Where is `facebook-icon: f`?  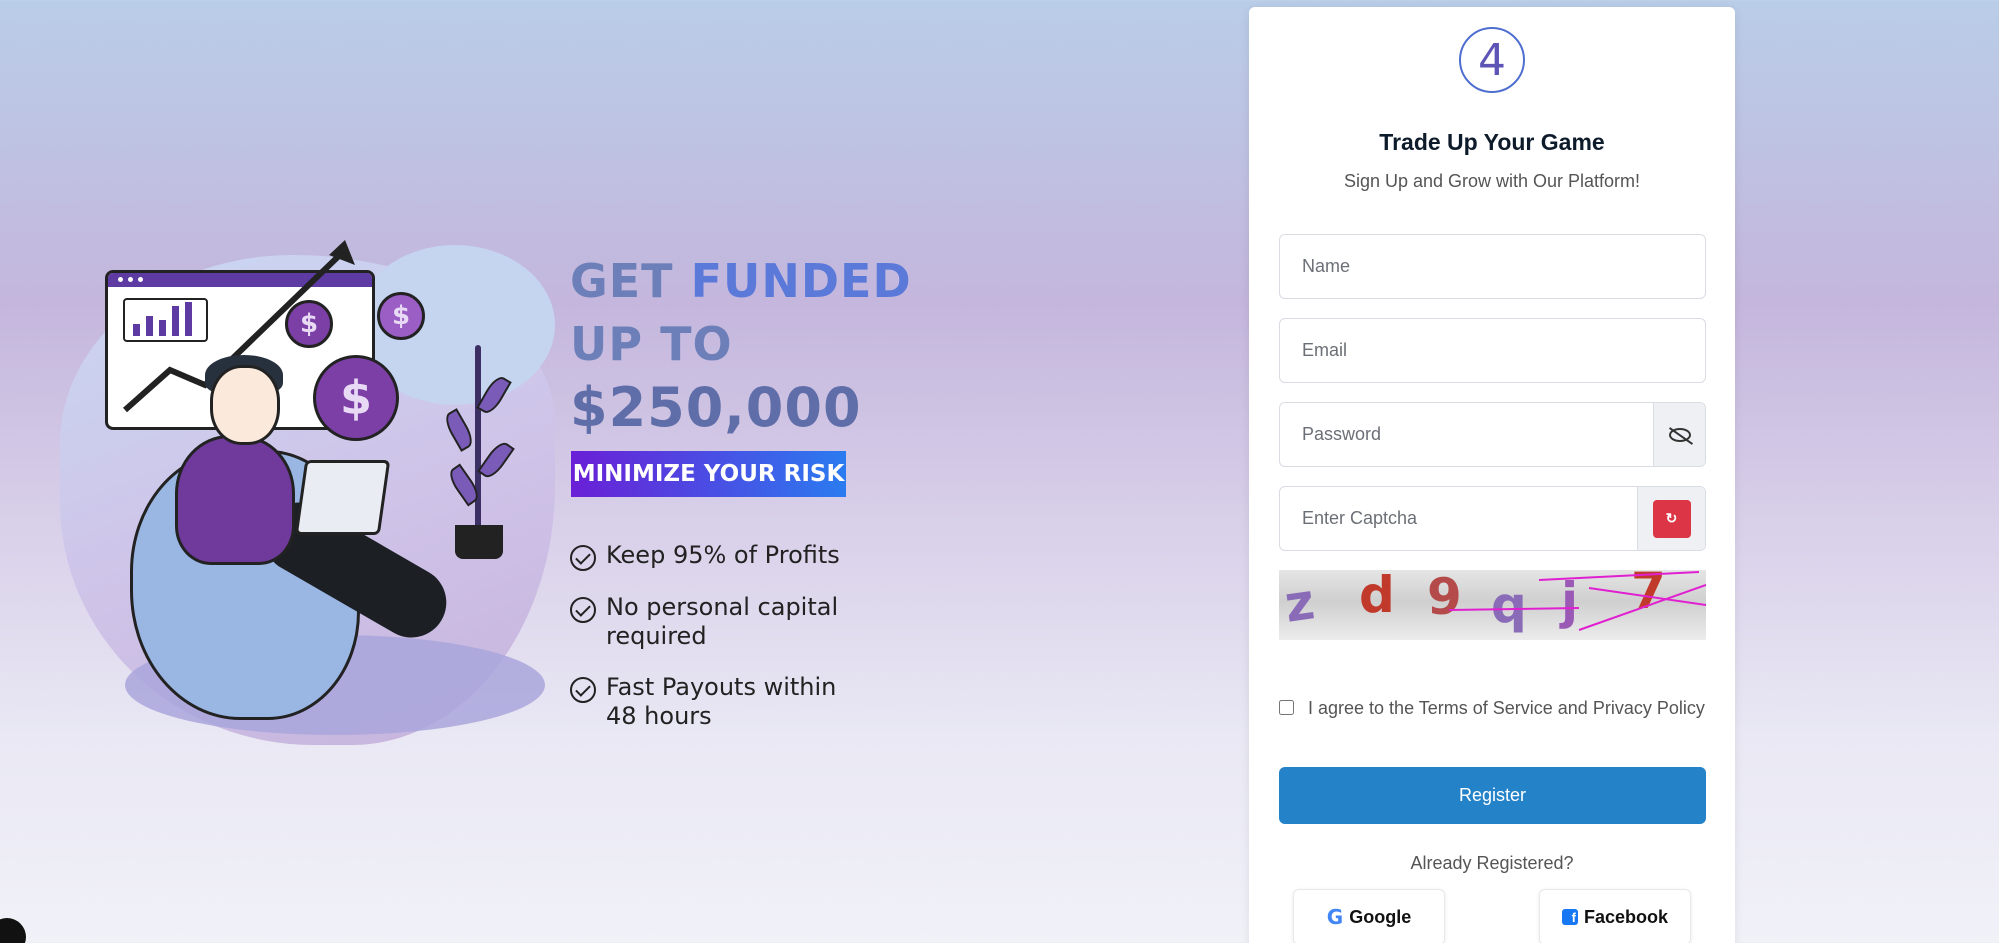 facebook-icon: f is located at coordinates (1569, 917).